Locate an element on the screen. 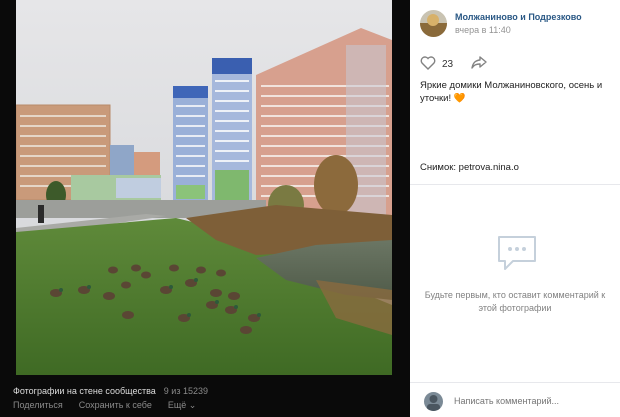 This screenshot has height=417, width=620. photo-credit: Снимок: petrova.nina.o is located at coordinates (469, 167).